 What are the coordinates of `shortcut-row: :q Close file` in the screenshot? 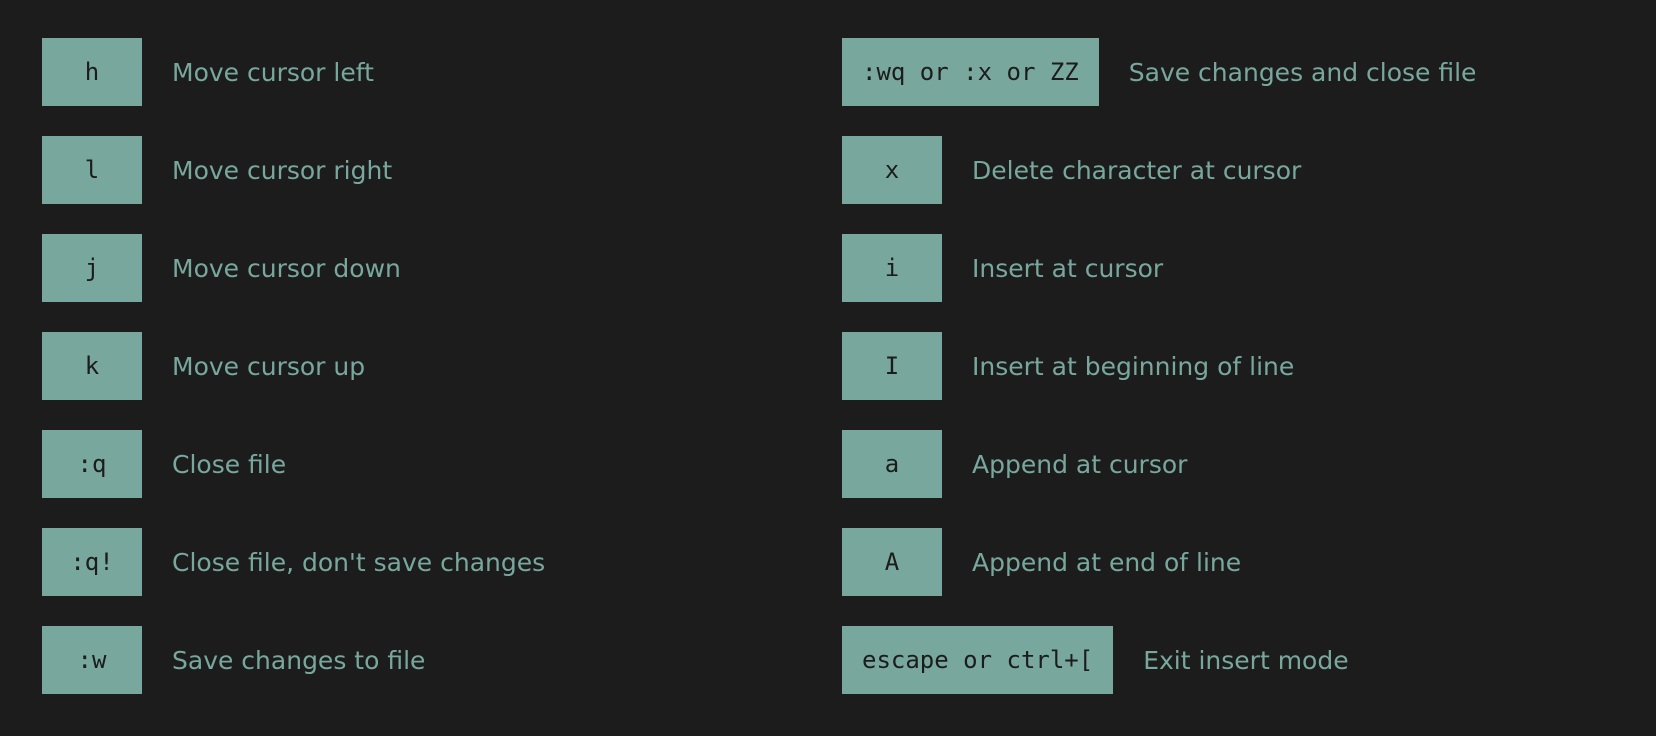 It's located at (293, 464).